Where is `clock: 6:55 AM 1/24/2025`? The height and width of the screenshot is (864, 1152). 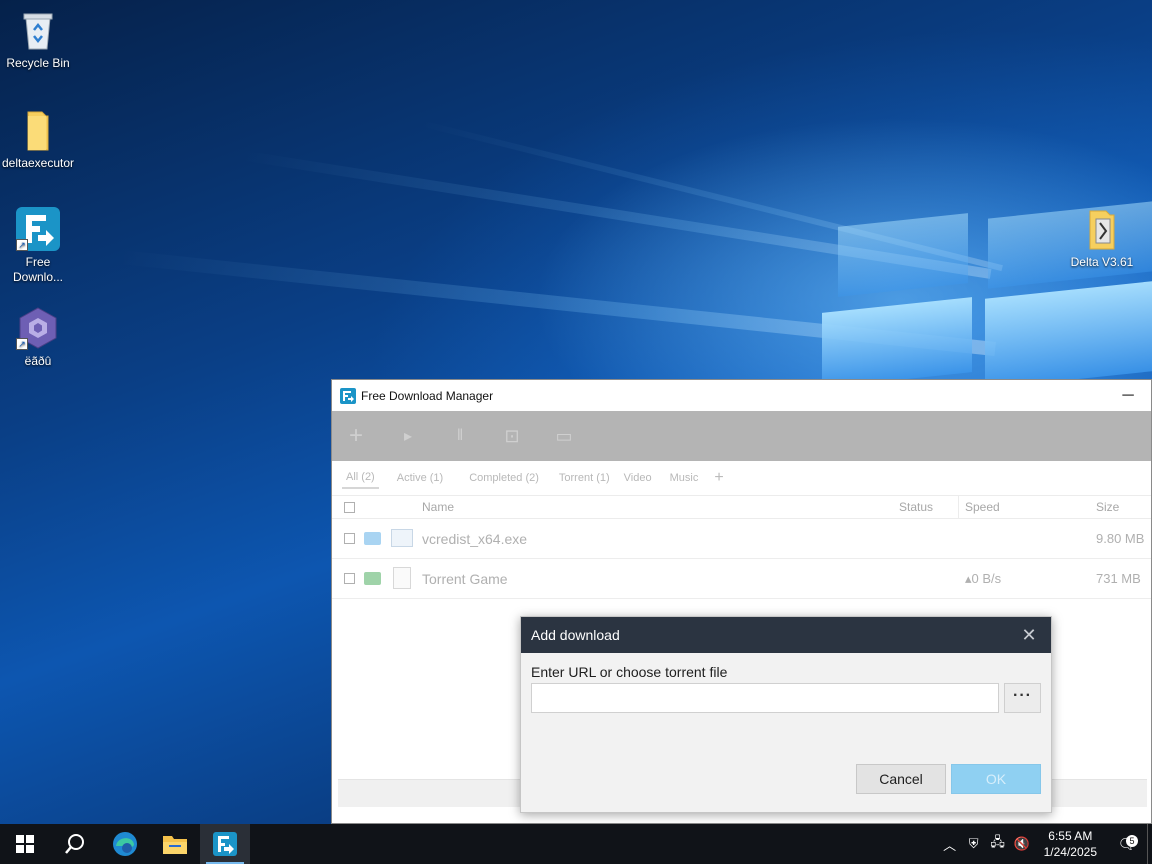
clock: 6:55 AM 1/24/2025 is located at coordinates (1070, 844).